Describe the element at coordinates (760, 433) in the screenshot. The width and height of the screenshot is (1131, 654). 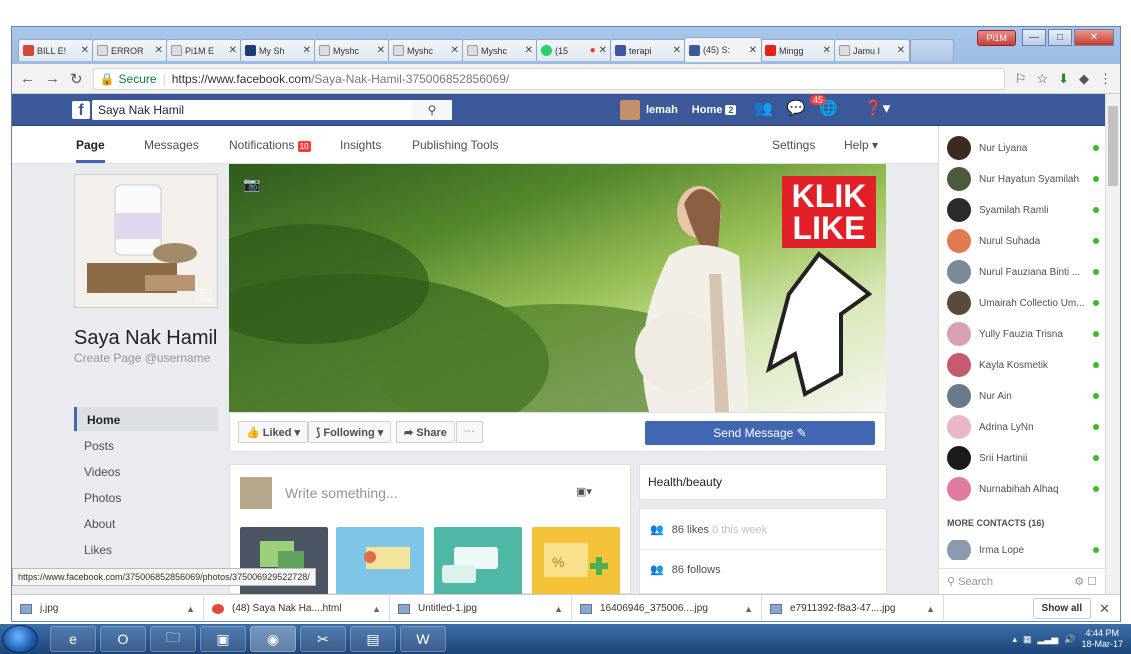
I see `send-message-button: Send Message ✎` at that location.